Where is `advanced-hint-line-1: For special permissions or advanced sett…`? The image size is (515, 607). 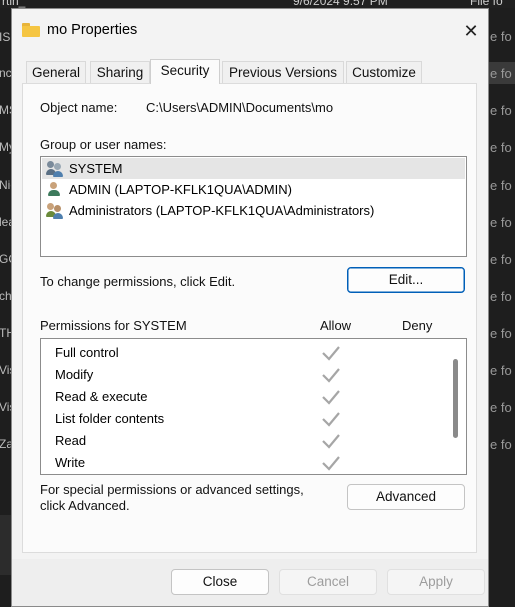
advanced-hint-line-1: For special permissions or advanced sett… is located at coordinates (172, 489).